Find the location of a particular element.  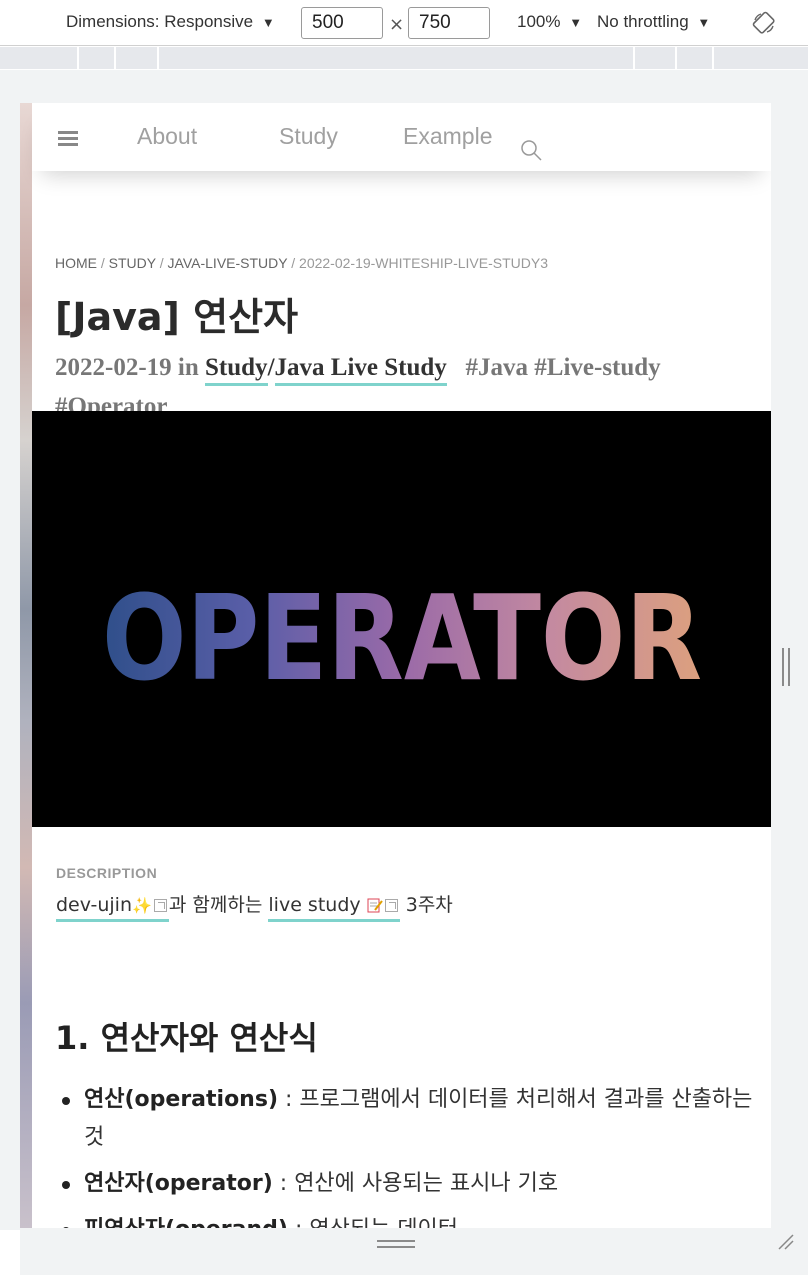

description-line: dev-ujin✨ 과 함께하는 live study 3주차 is located at coordinates (254, 906).